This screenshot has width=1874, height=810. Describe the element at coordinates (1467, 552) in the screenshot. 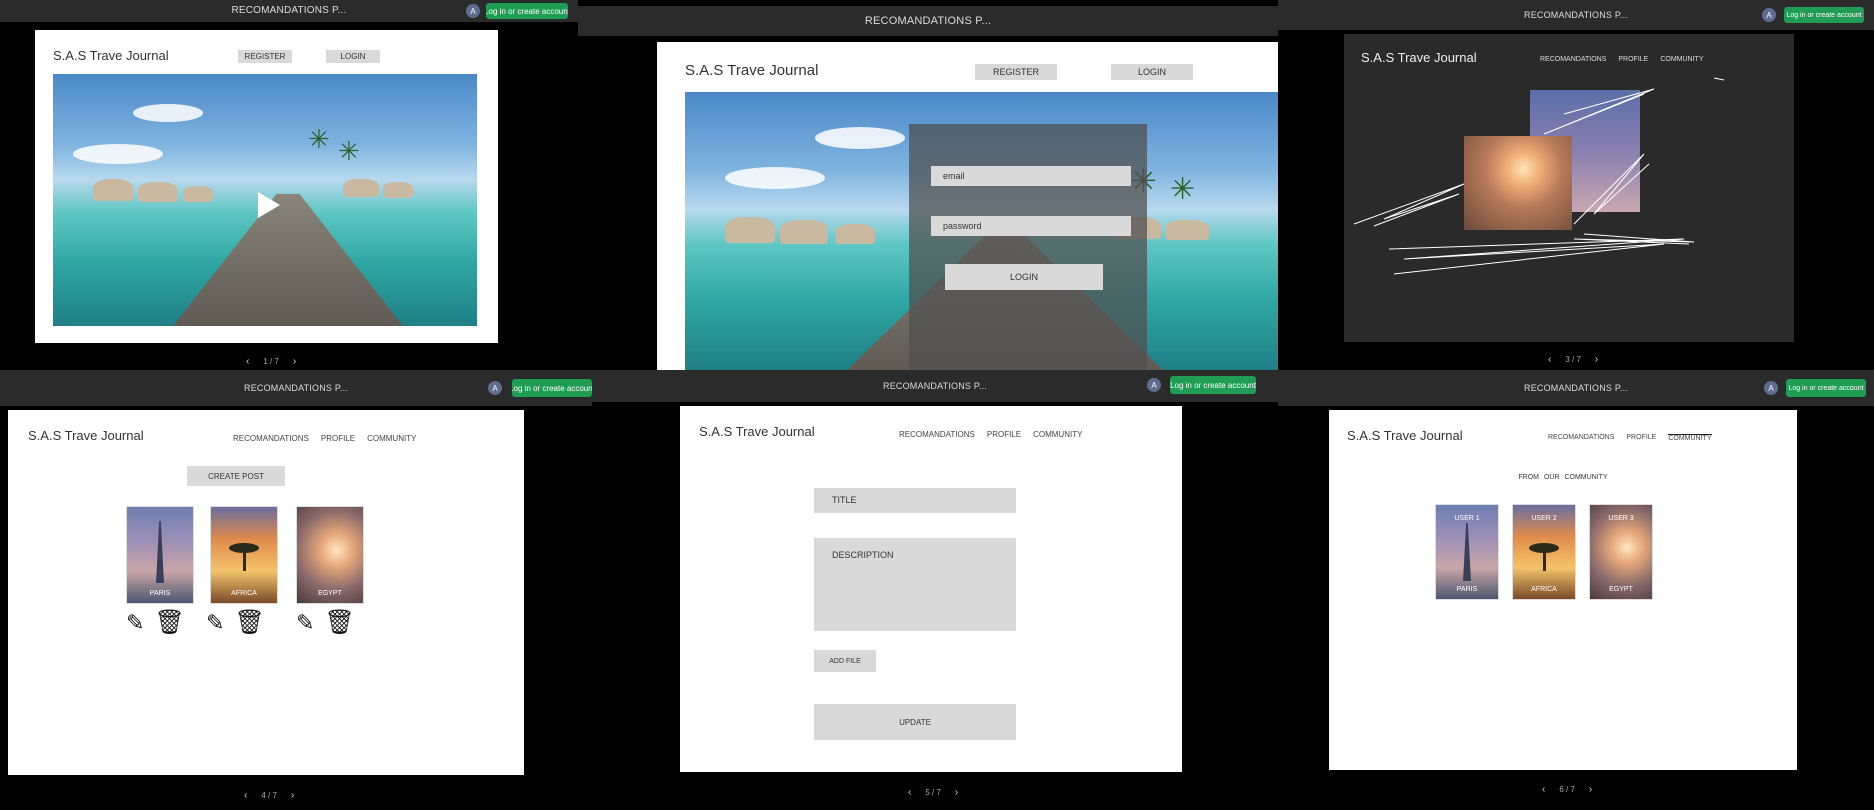

I see `community-card-user-1: USER 1 PARIS` at that location.